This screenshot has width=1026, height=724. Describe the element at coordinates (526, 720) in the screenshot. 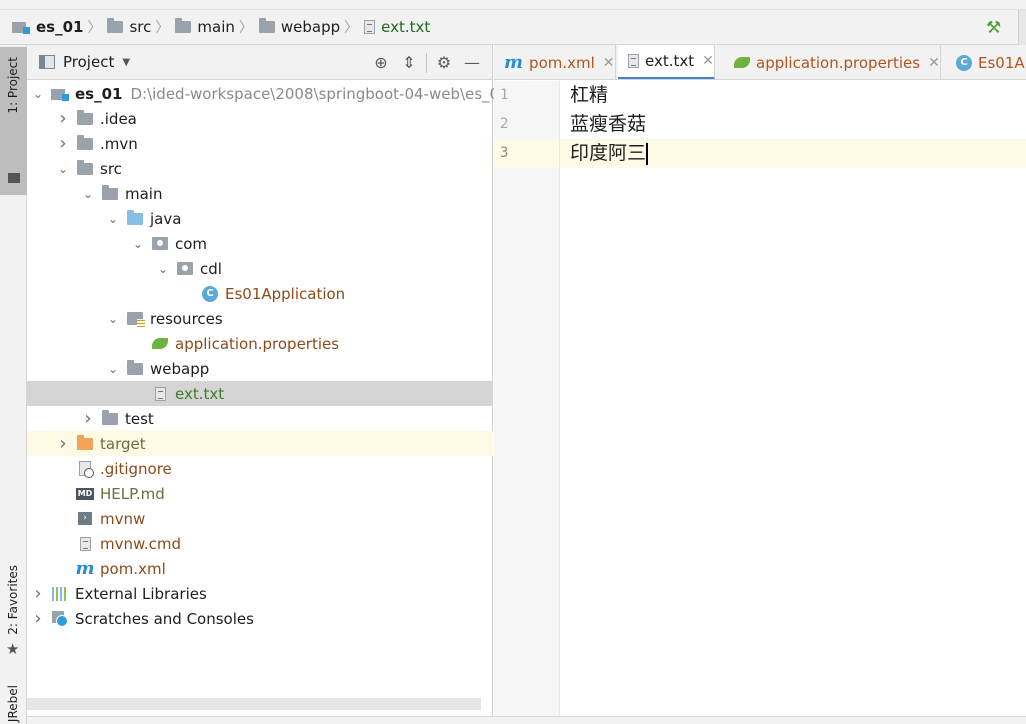

I see `status-bar-edge` at that location.